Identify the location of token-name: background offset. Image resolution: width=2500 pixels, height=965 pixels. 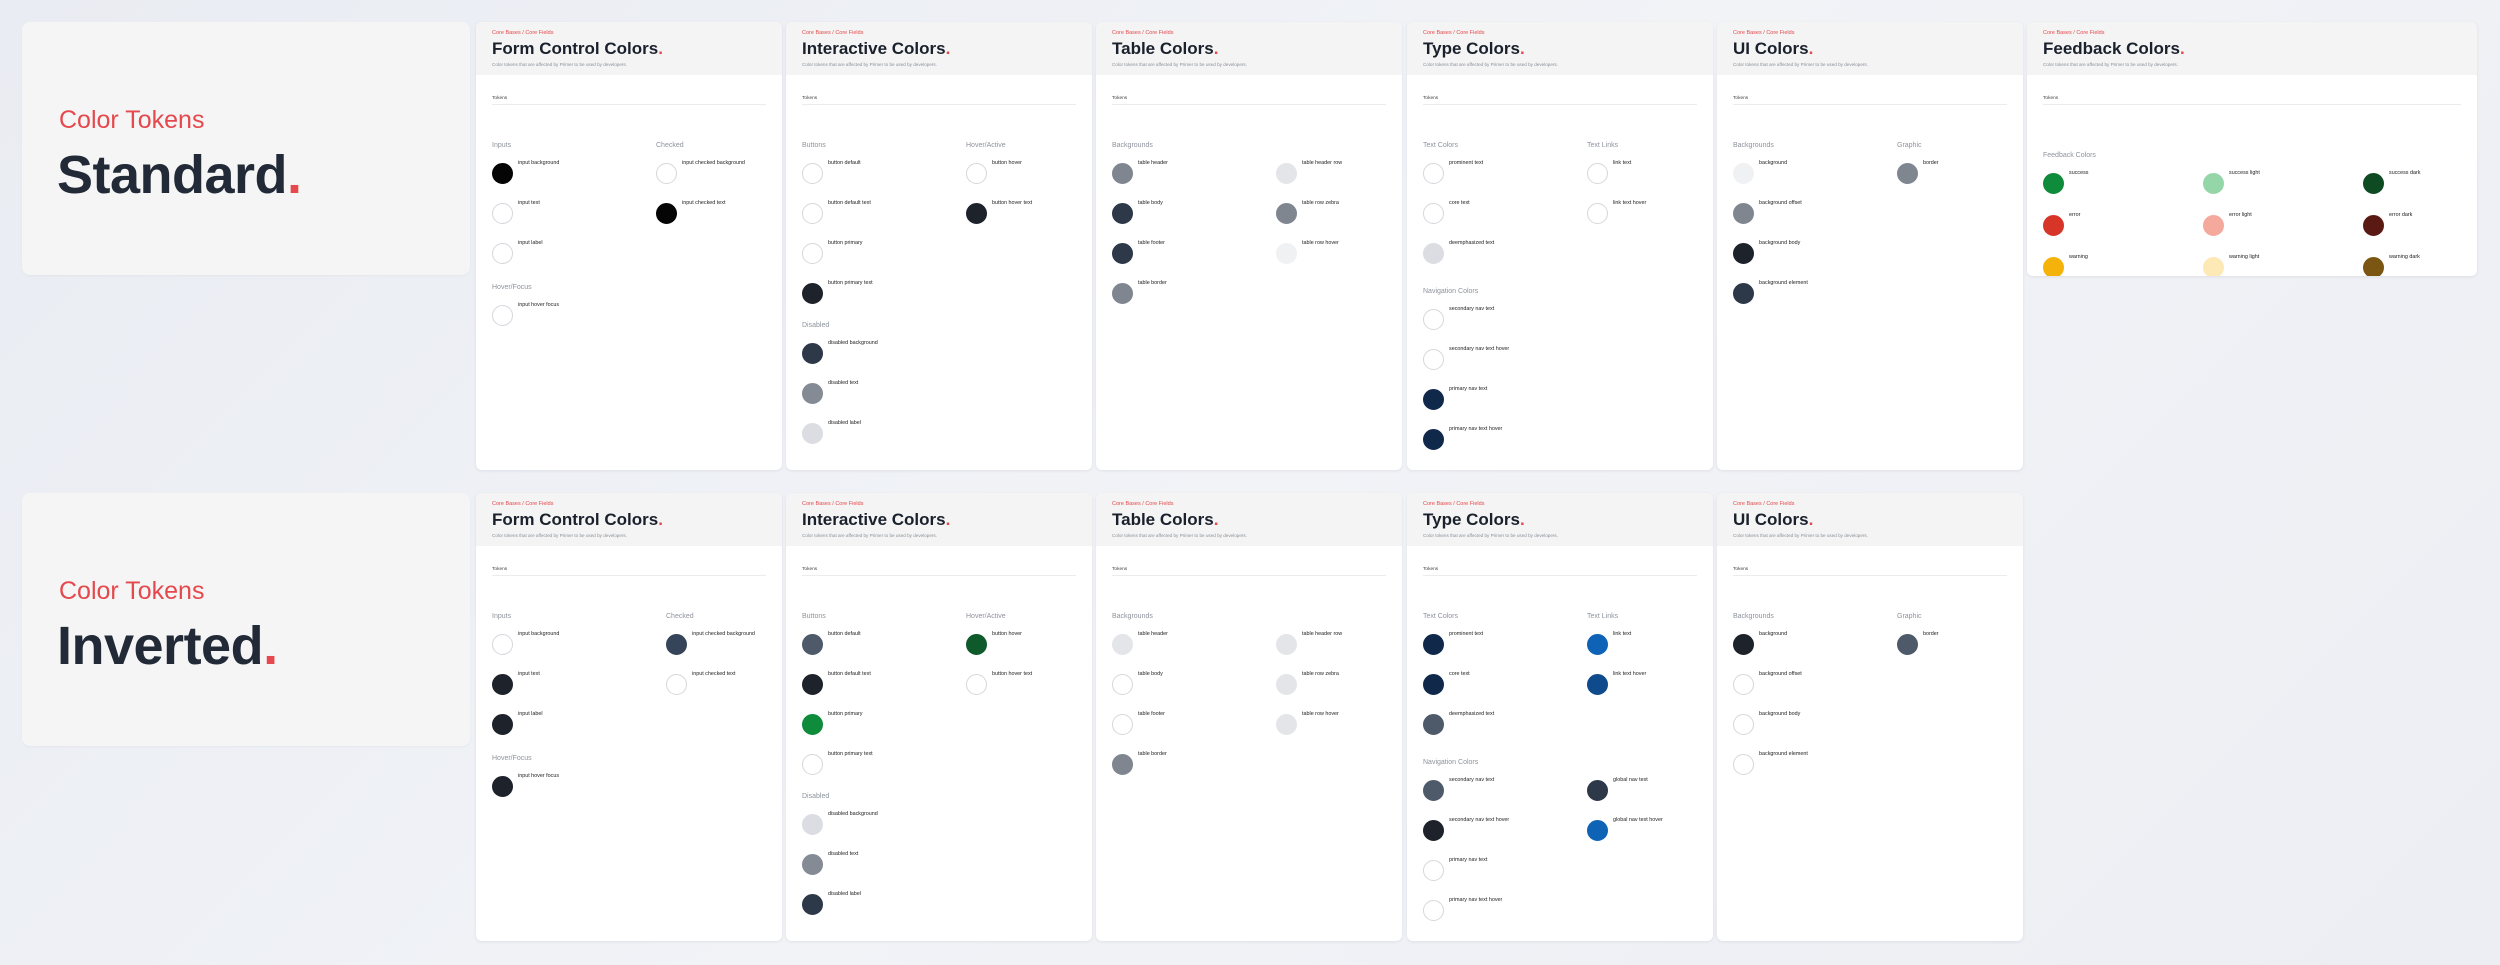
(1780, 674).